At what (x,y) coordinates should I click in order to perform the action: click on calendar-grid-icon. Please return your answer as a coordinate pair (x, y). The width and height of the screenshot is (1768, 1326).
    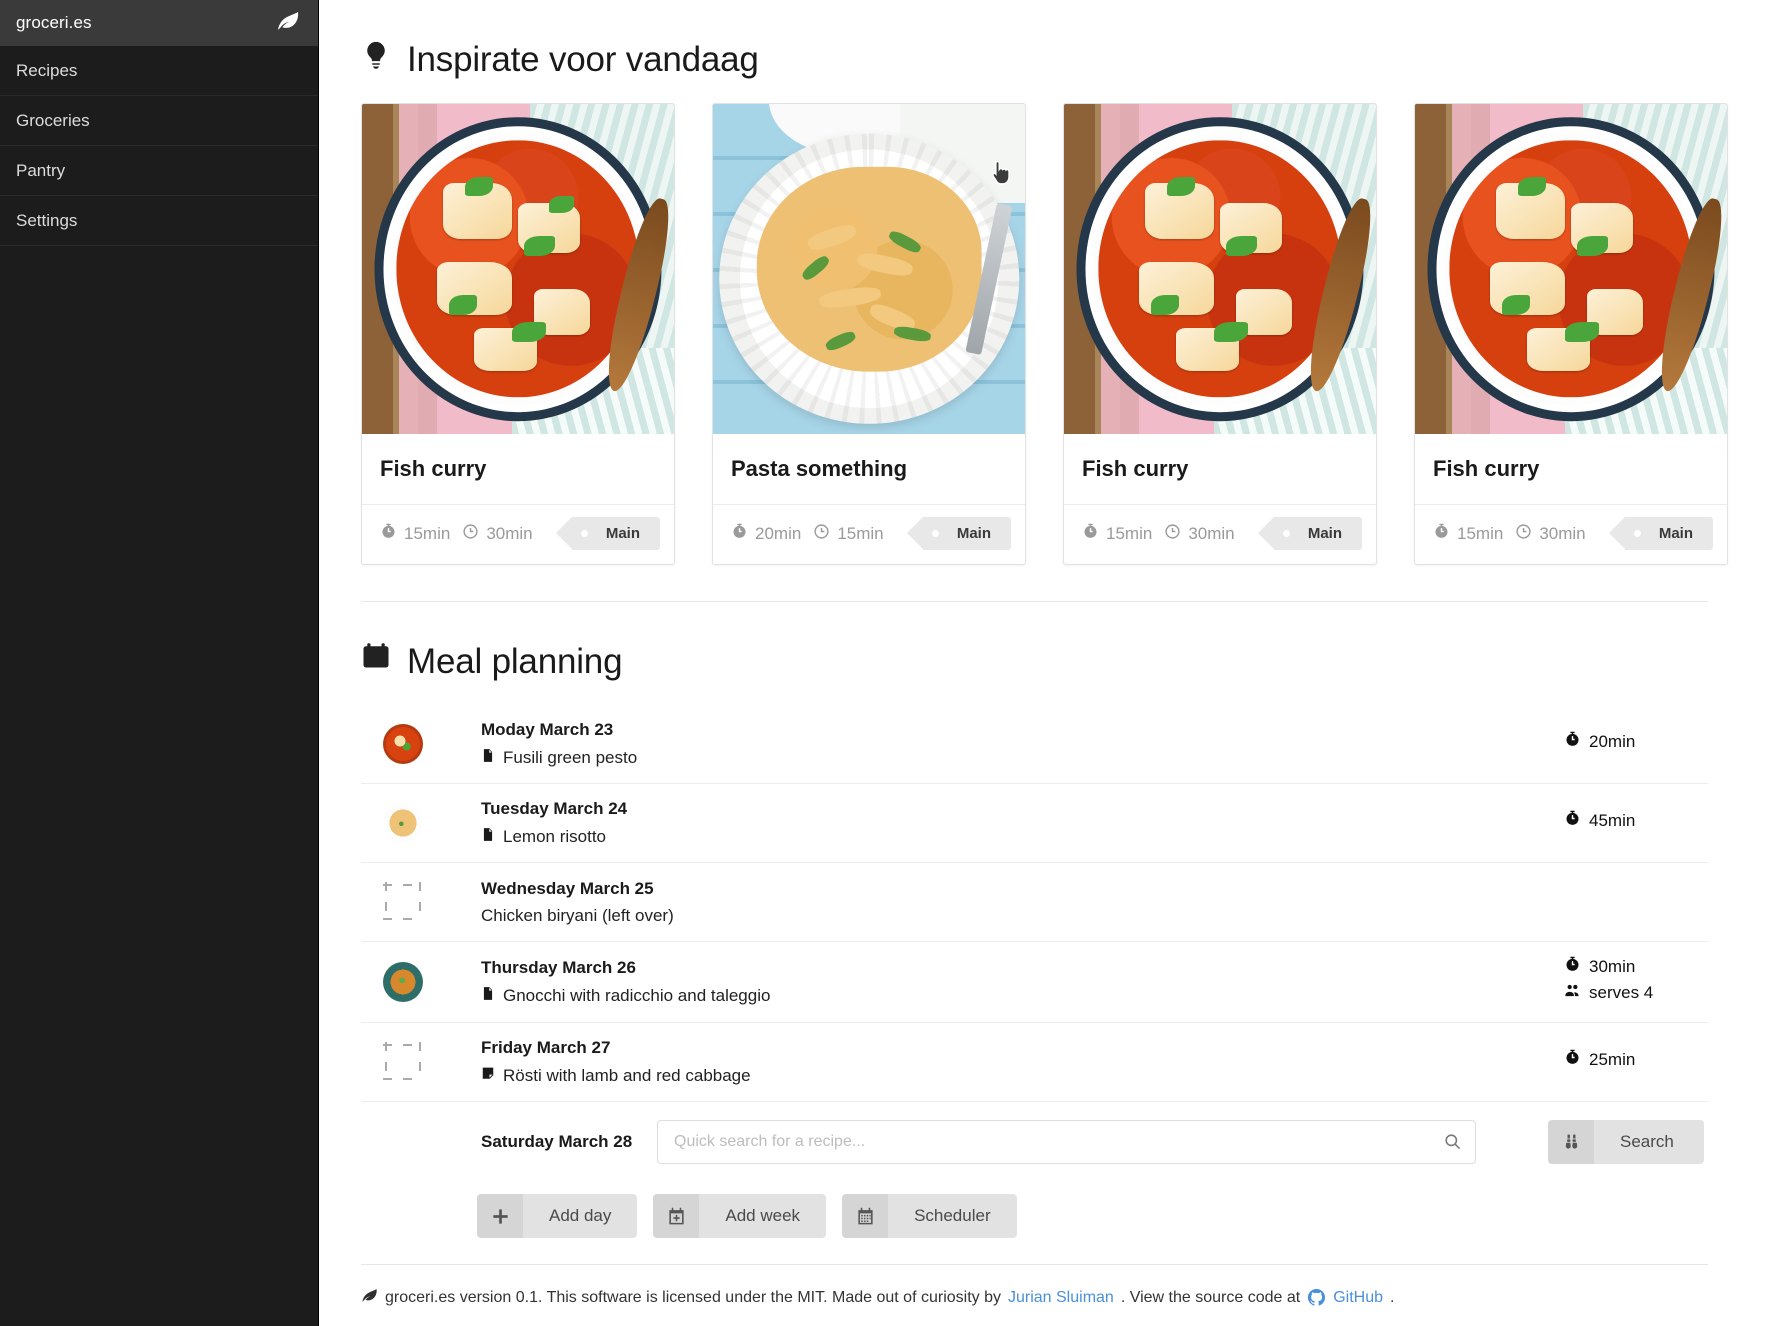
    Looking at the image, I should click on (865, 1216).